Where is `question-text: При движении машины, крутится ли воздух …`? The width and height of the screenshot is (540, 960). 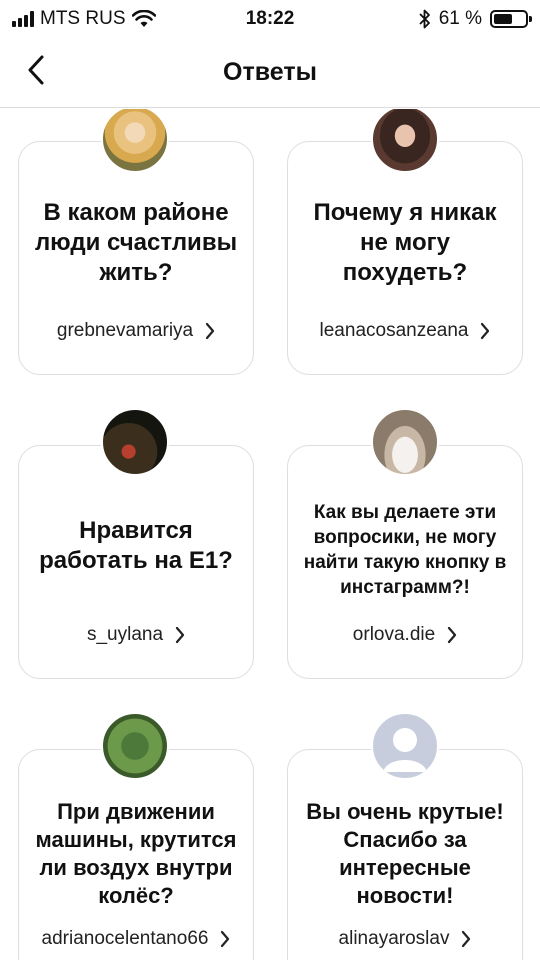
question-text: При движении машины, крутится ли воздух … is located at coordinates (136, 853).